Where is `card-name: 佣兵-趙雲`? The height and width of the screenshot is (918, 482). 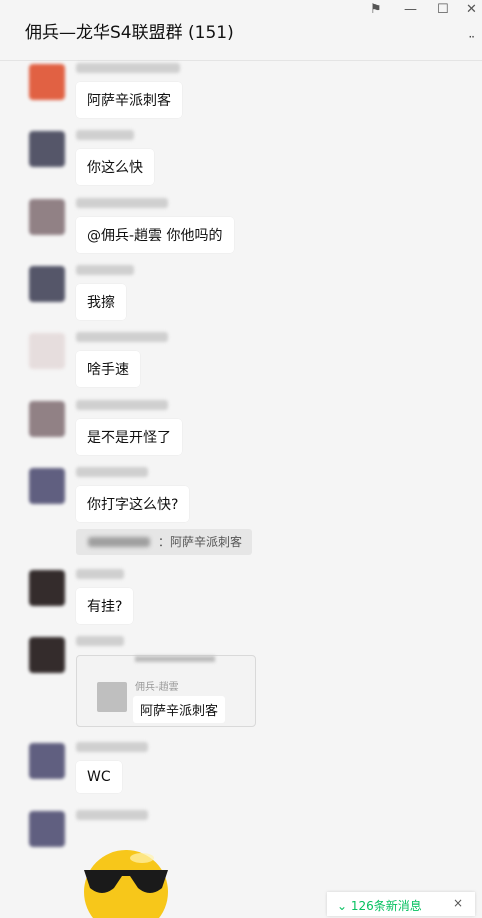 card-name: 佣兵-趙雲 is located at coordinates (157, 687).